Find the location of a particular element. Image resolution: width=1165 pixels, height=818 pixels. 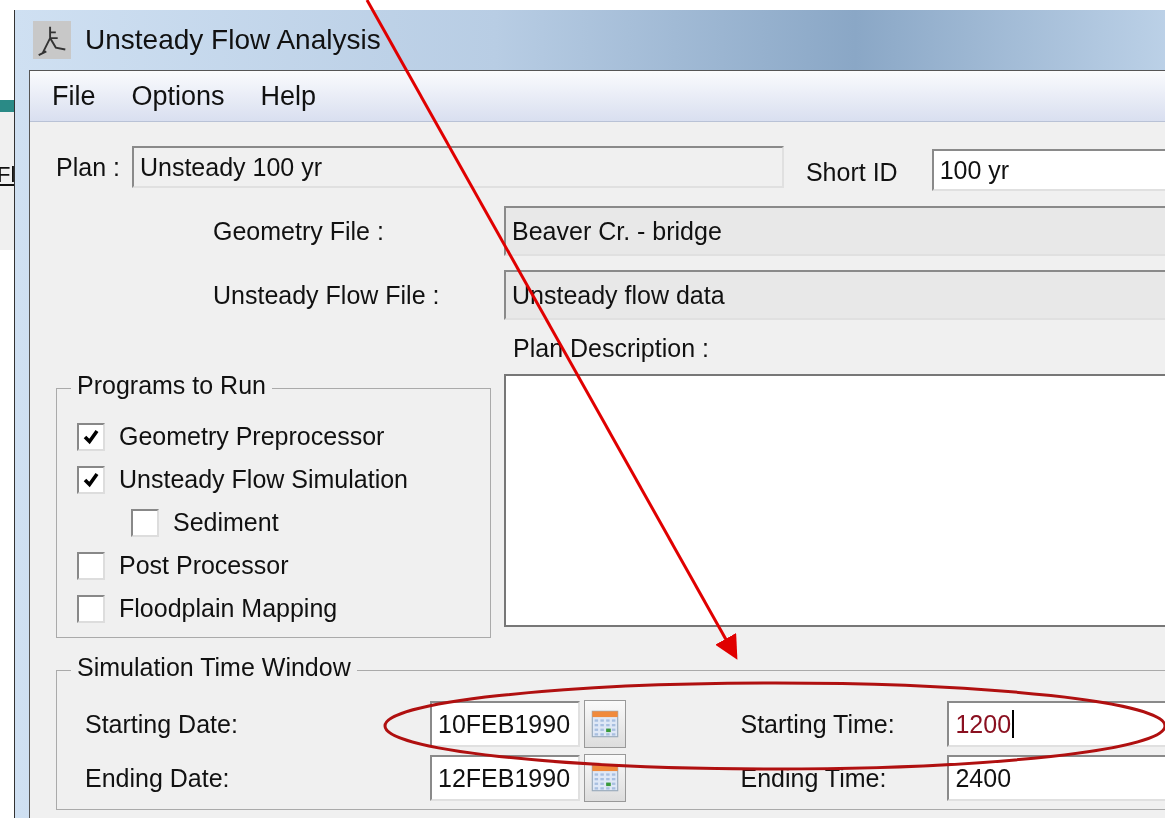

checkbox-label: Post Processor is located at coordinates (204, 565).